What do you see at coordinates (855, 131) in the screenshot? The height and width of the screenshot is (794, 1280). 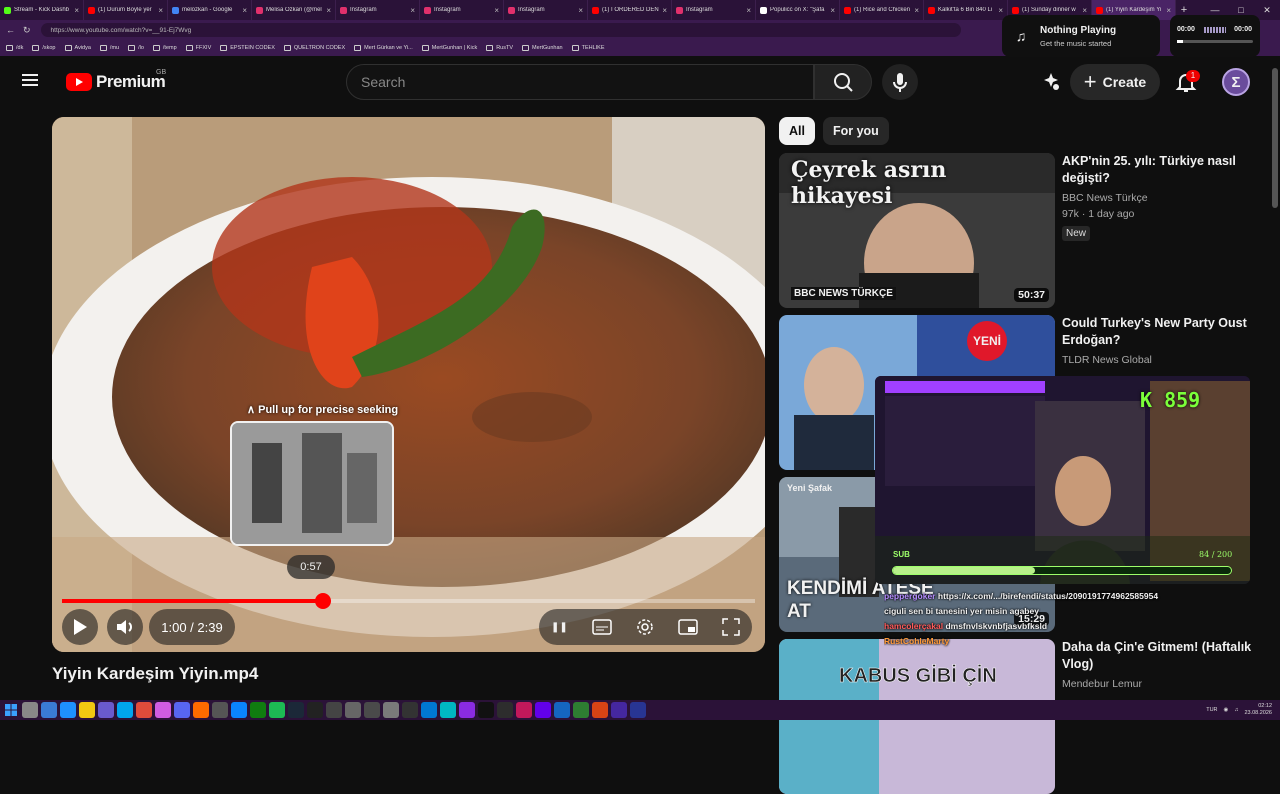 I see `chip-for-you: For you` at bounding box center [855, 131].